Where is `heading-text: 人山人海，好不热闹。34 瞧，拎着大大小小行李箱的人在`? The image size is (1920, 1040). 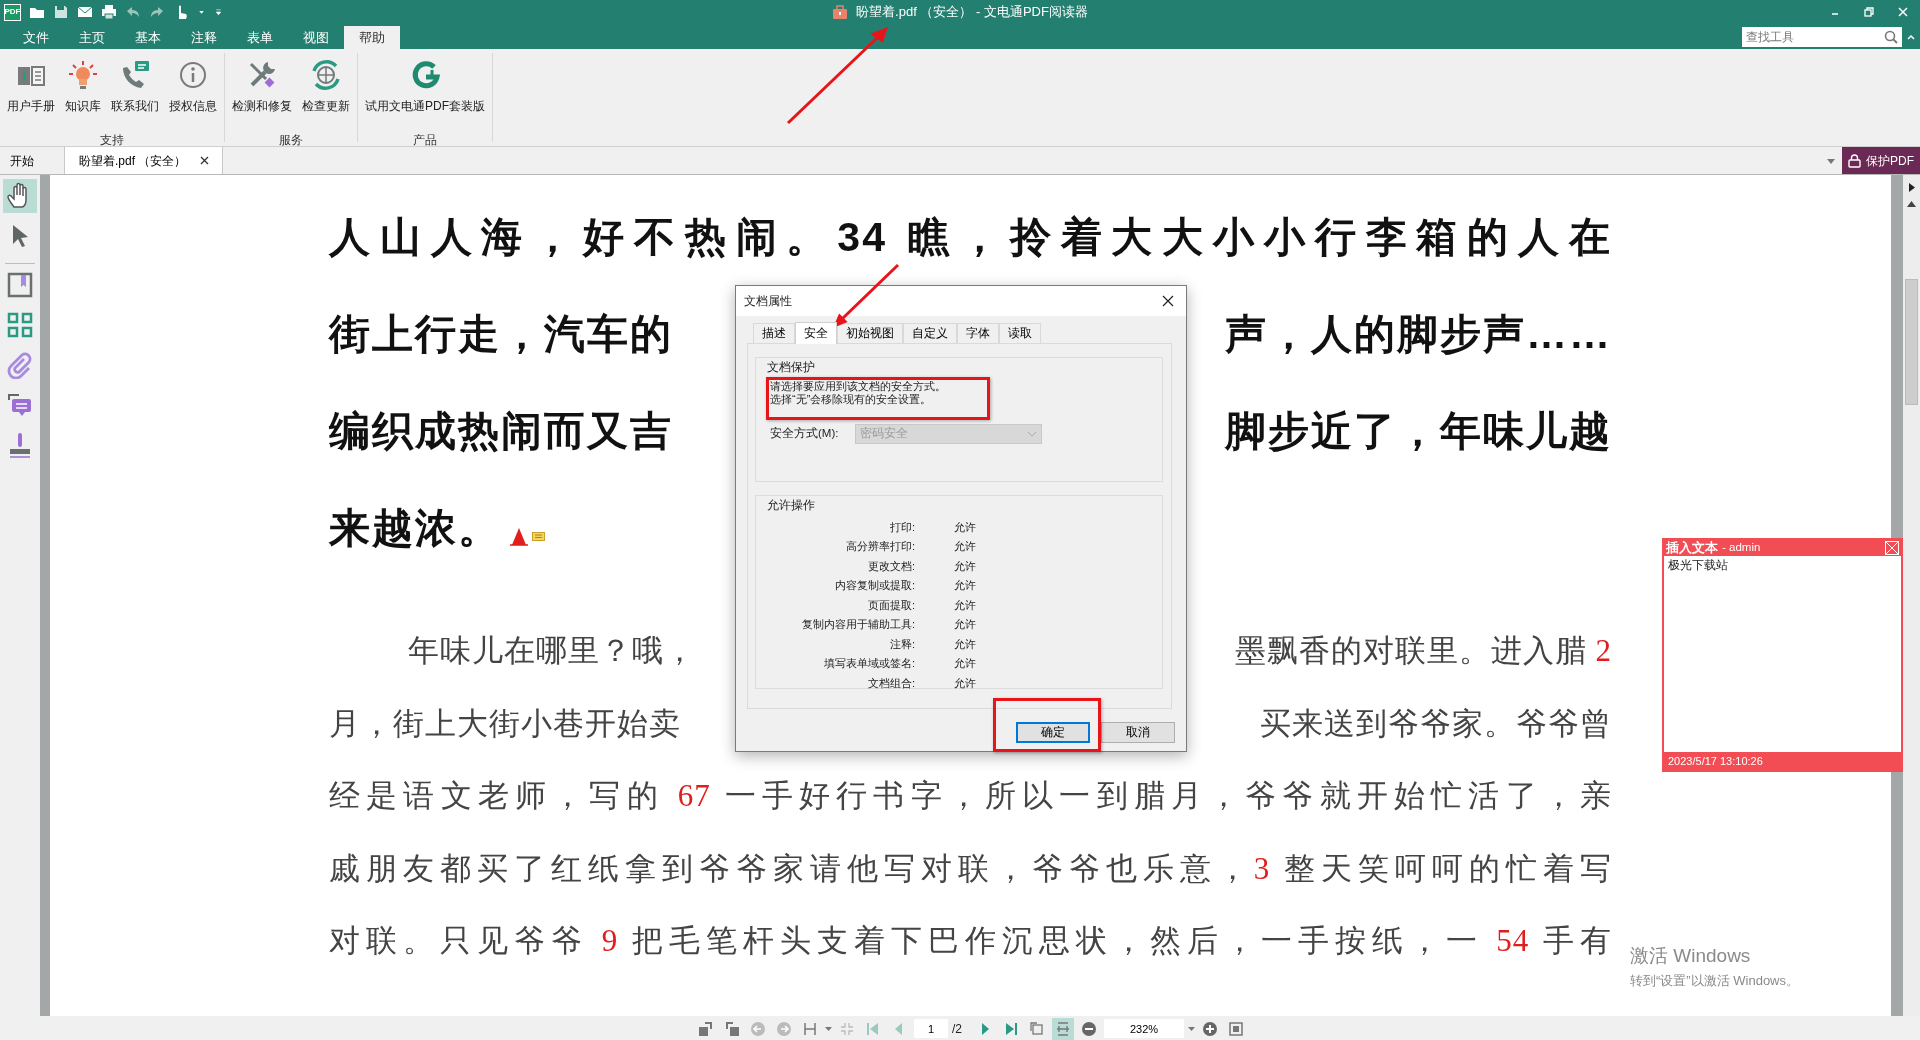 heading-text: 人山人海，好不热闹。34 瞧，拎着大大小小行李箱的人在 is located at coordinates (970, 237).